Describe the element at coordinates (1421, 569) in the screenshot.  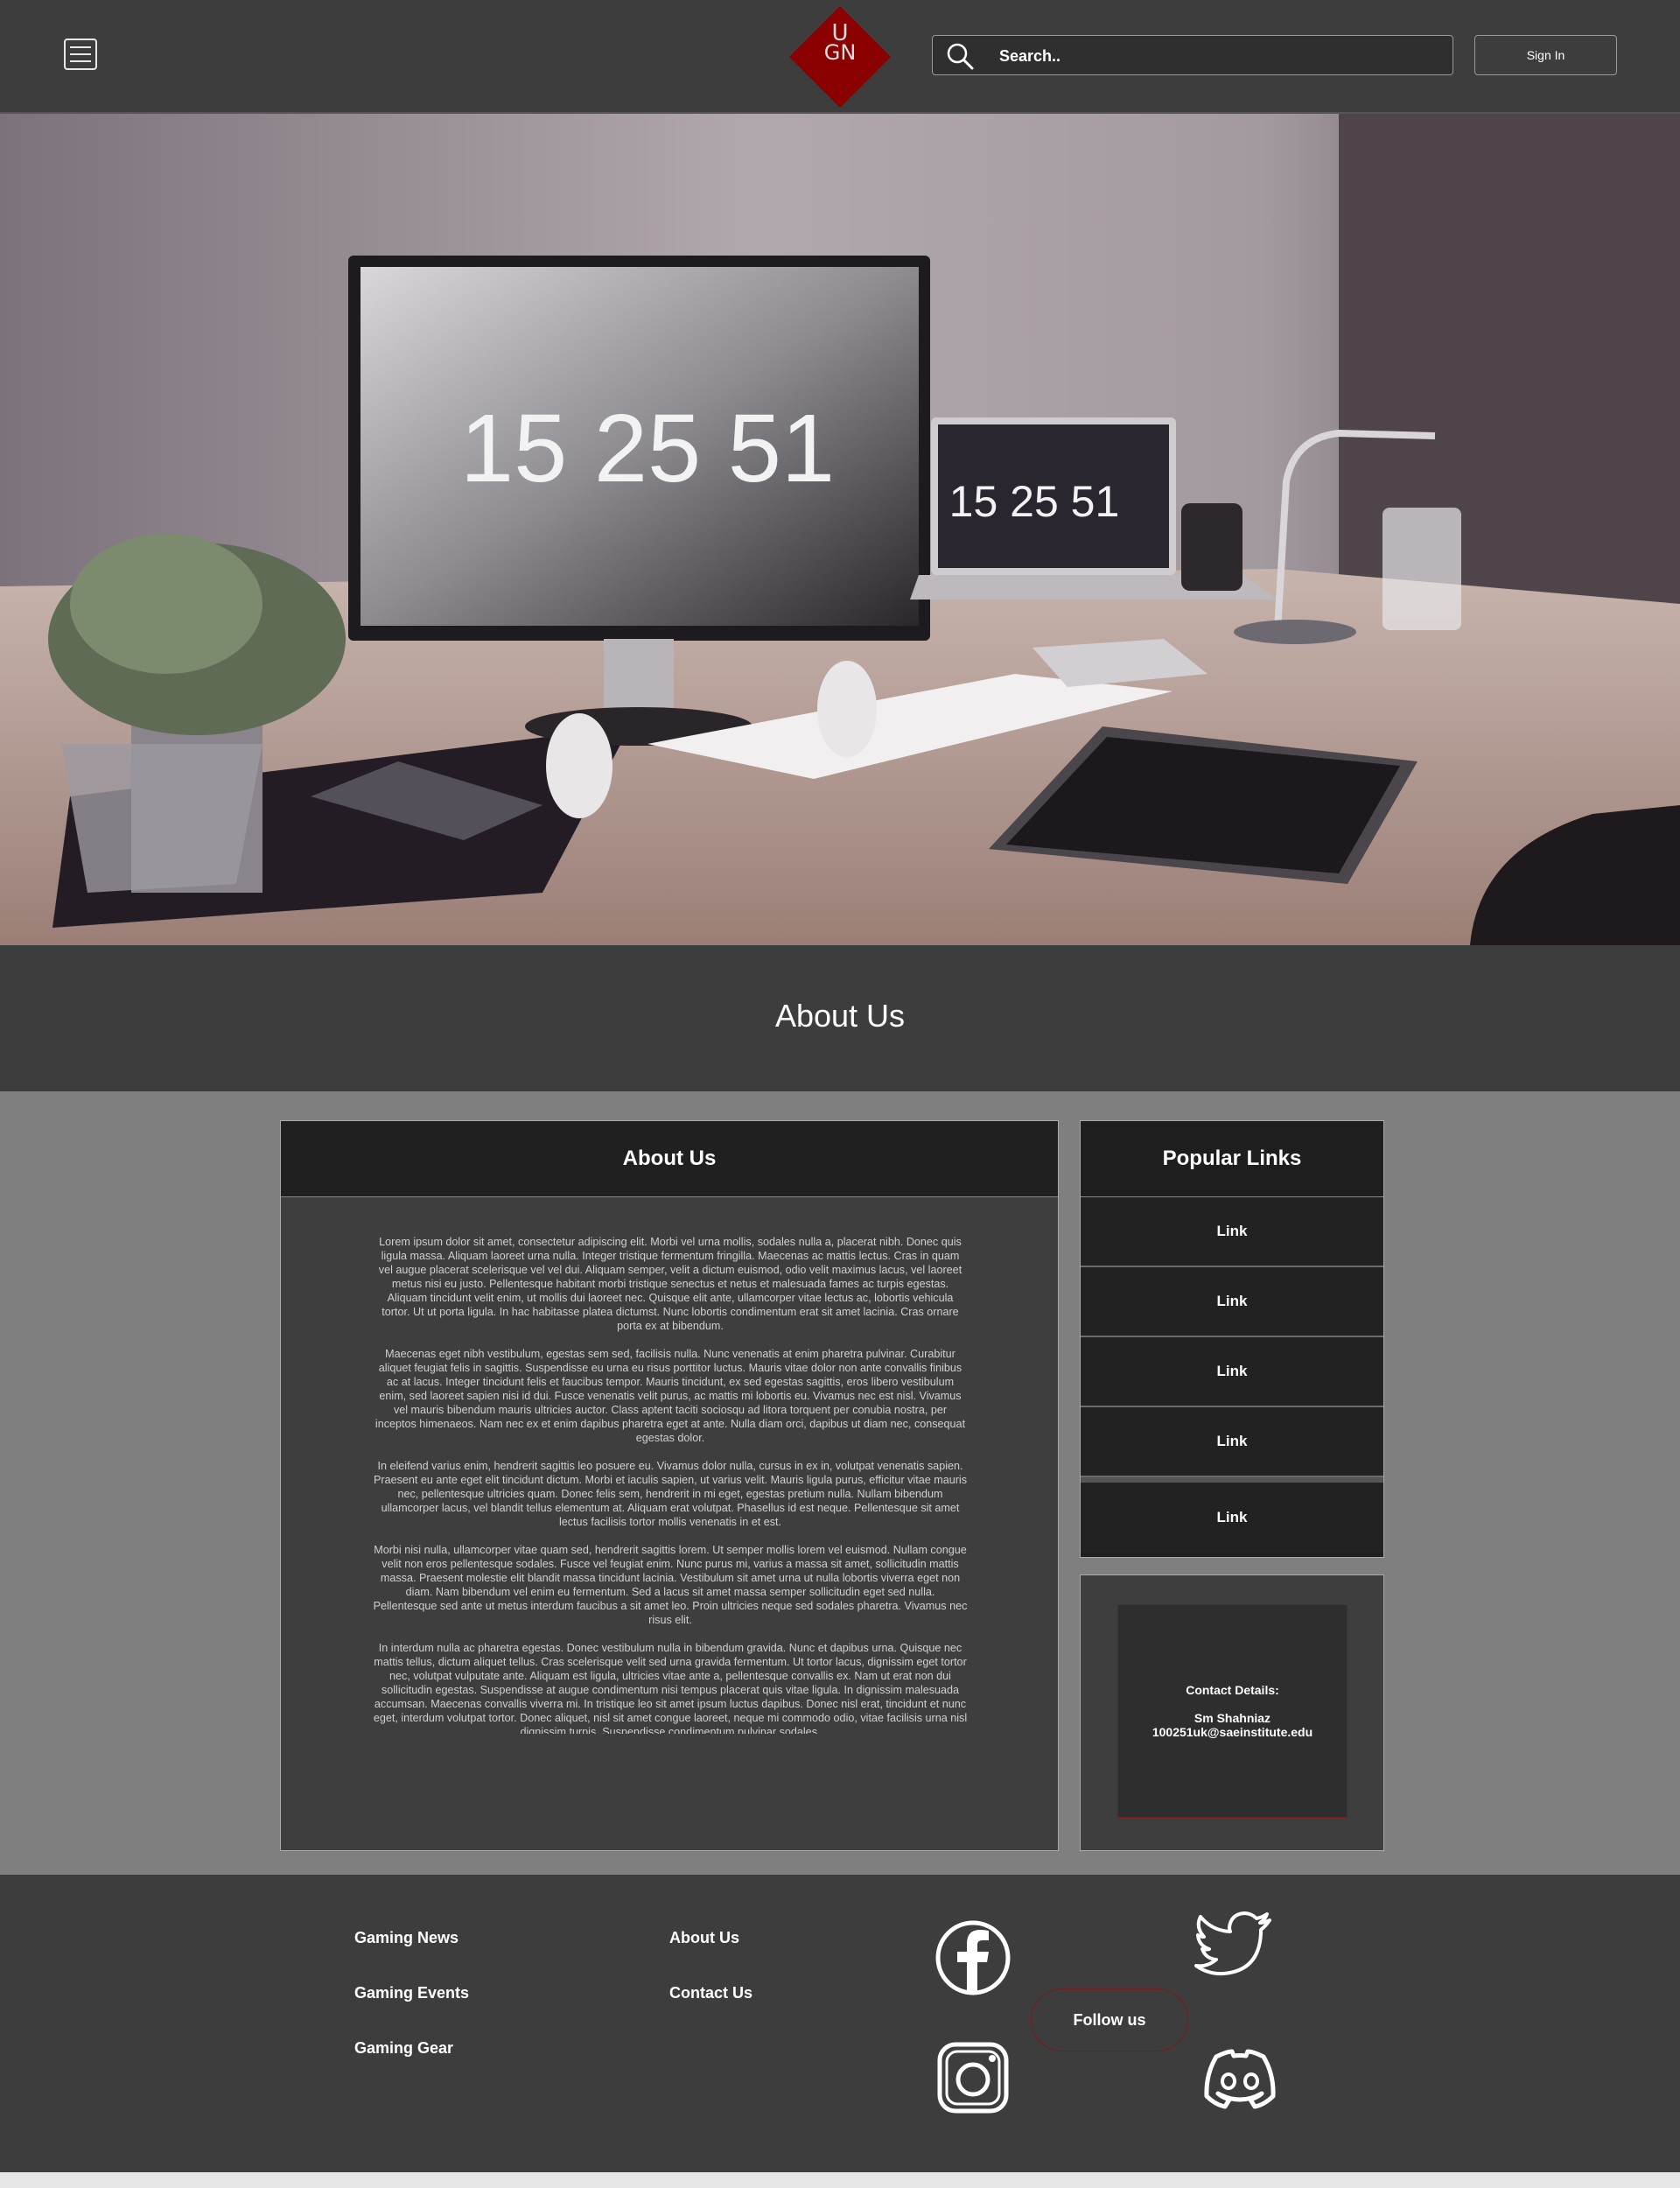
I see `glass-mug` at that location.